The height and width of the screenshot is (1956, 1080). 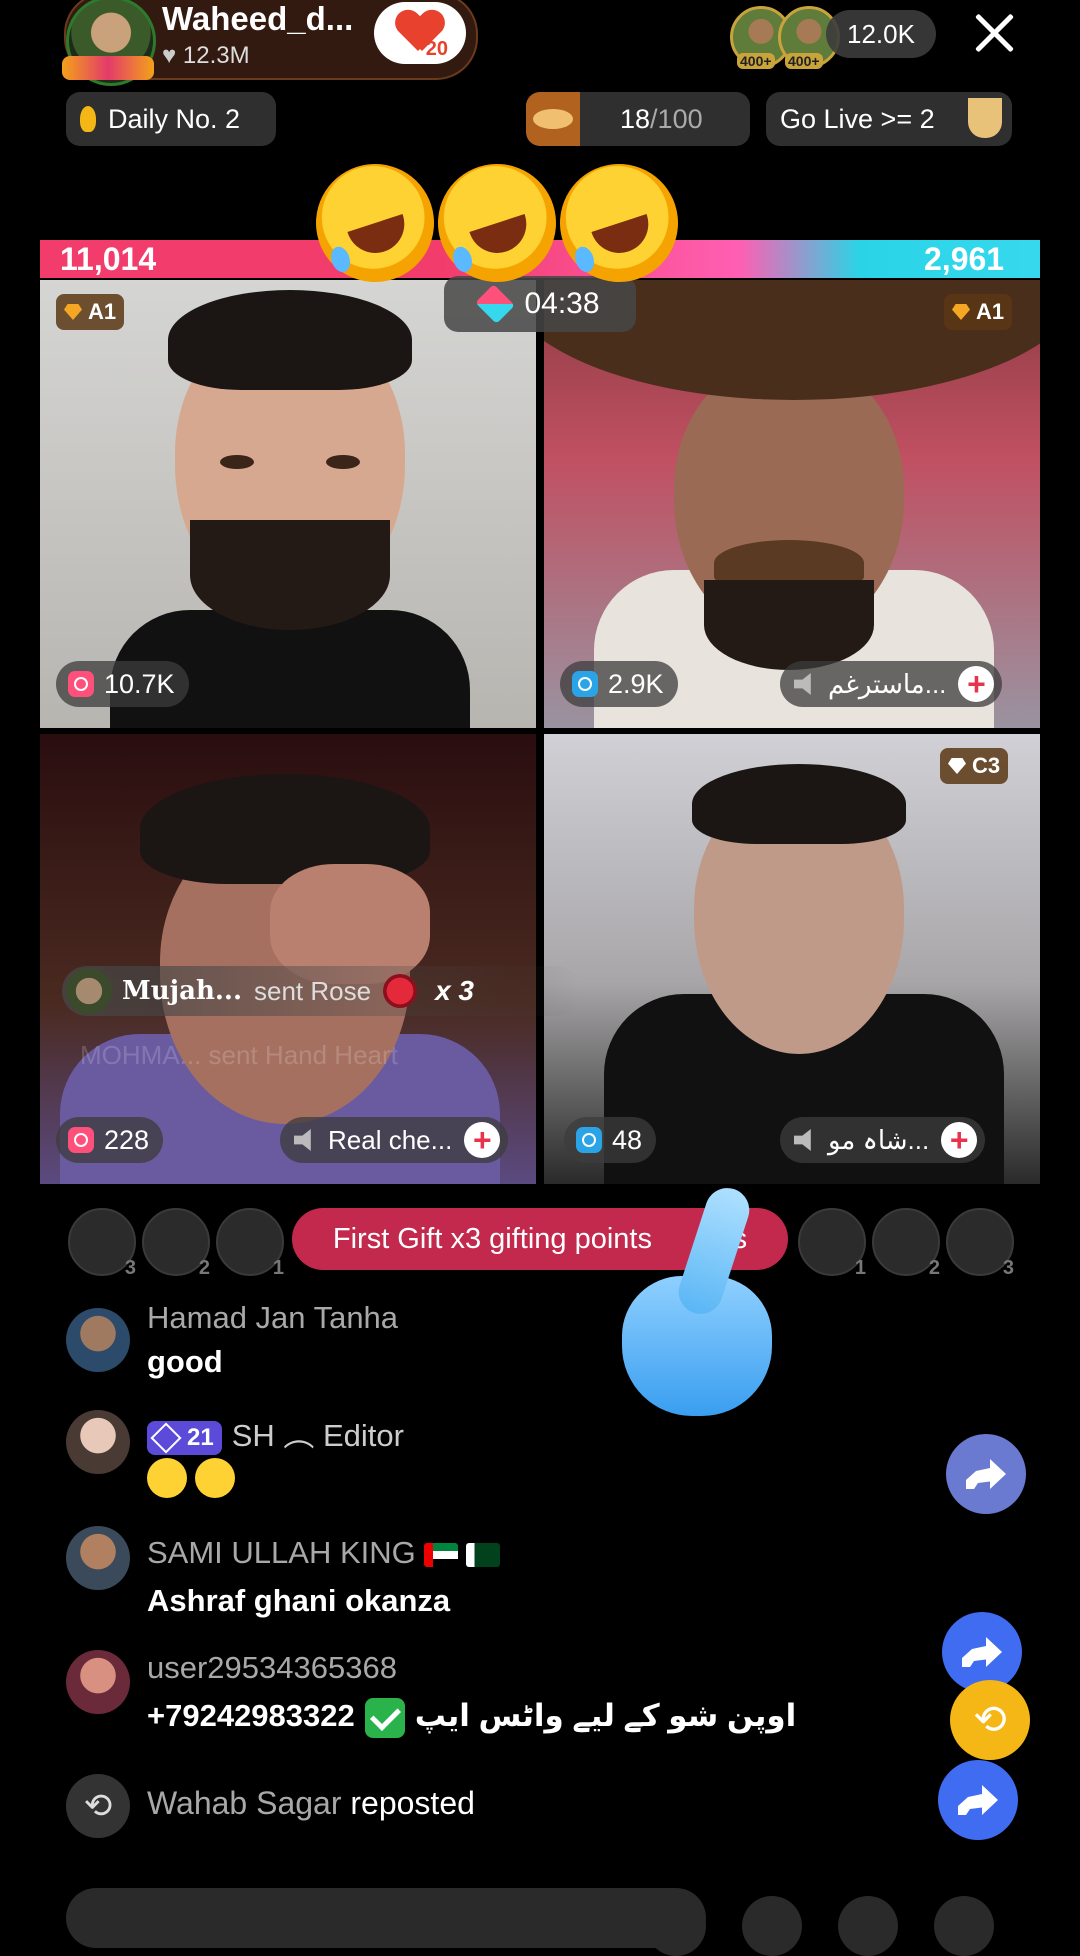 I want to click on fading-gift-notification: MOHMA... sent Hand Heart, so click(x=239, y=1055).